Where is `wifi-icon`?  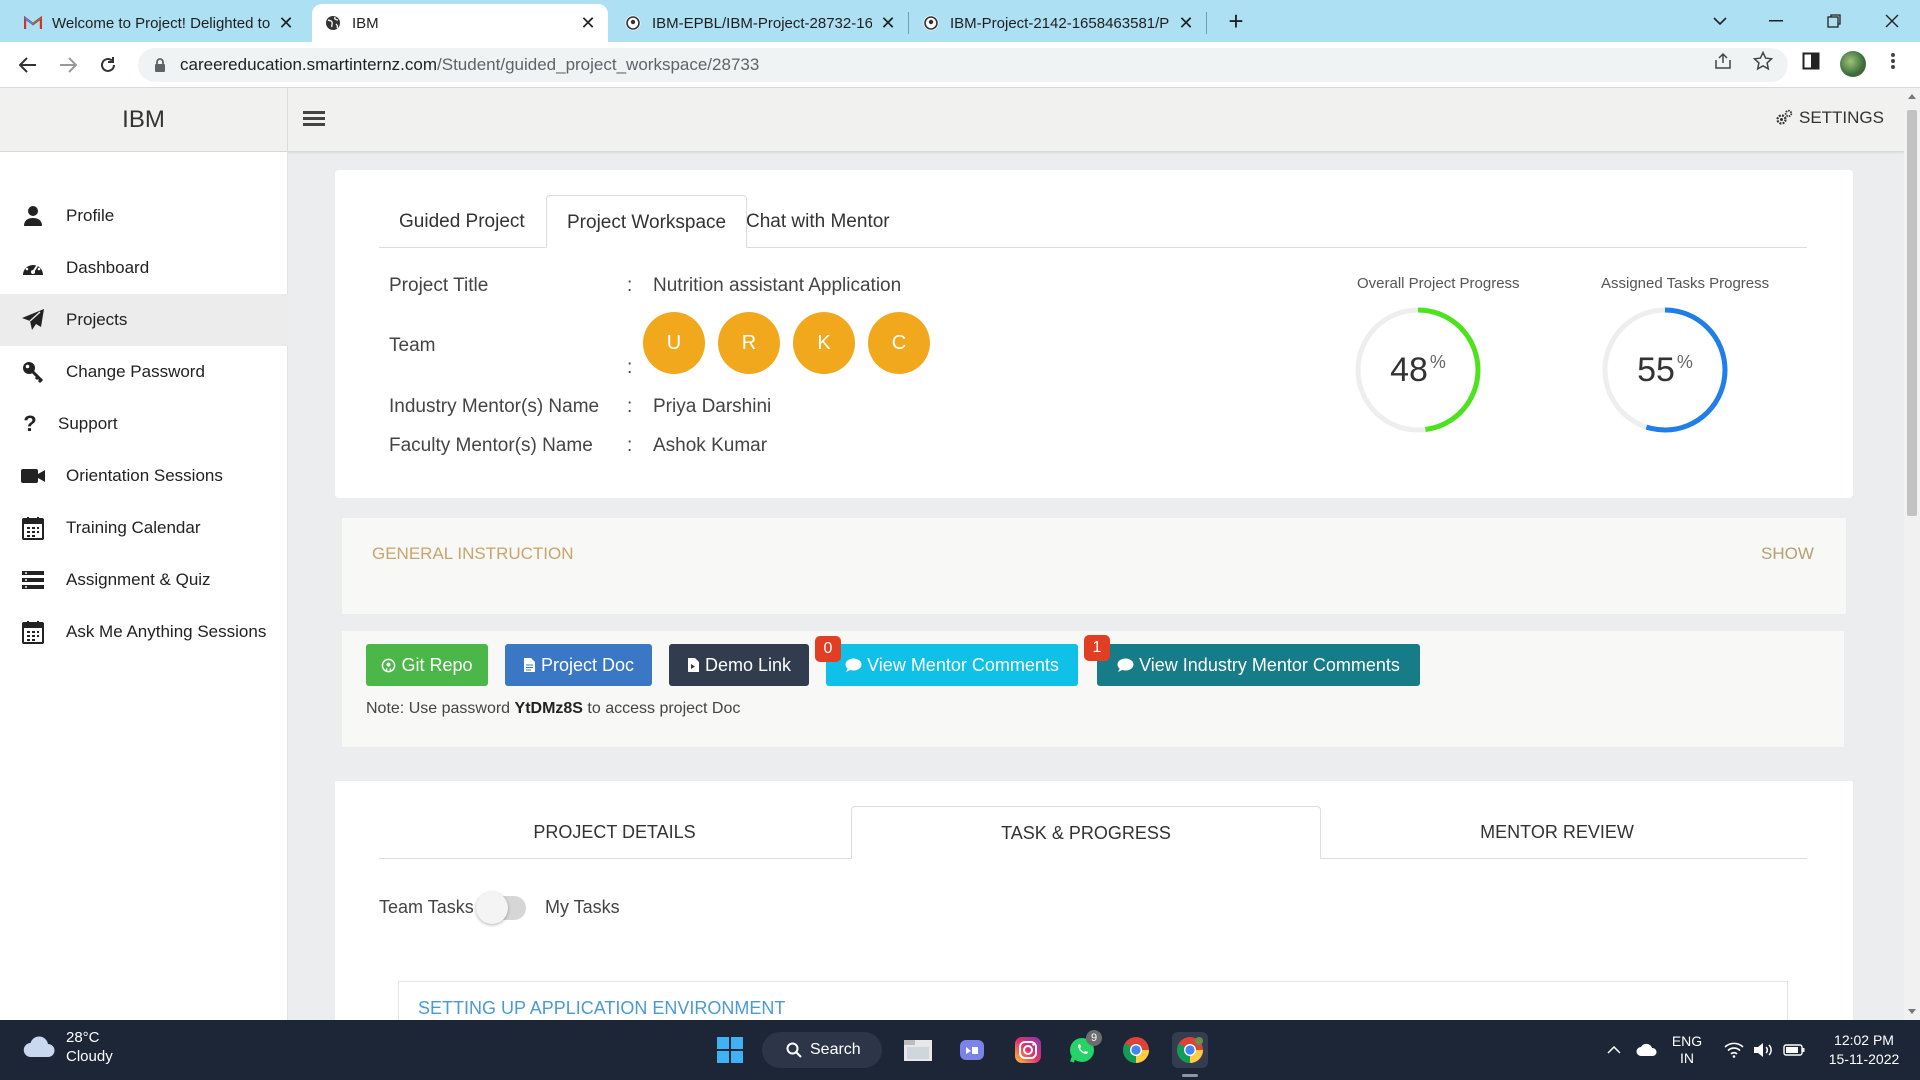 wifi-icon is located at coordinates (1734, 1050).